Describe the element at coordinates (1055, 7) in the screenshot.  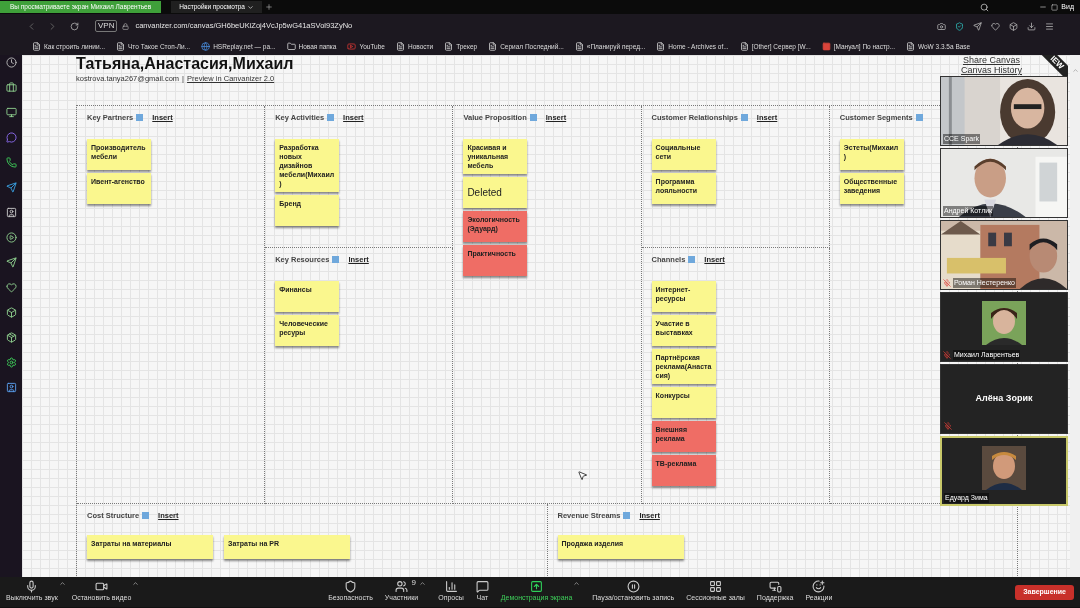
I see `maximize-icon` at that location.